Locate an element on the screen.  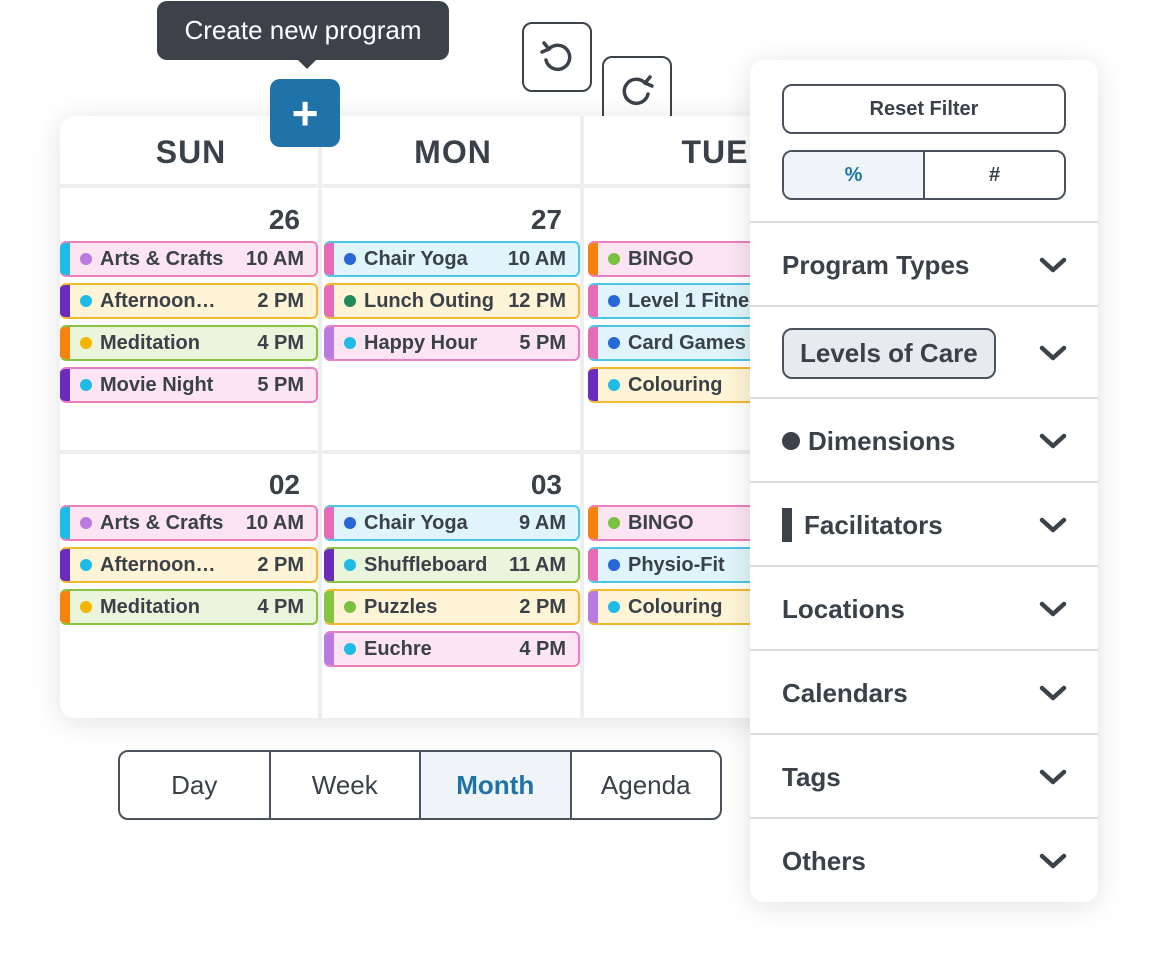
filter-section-levels-of-care: Levels of Care is located at coordinates (924, 351).